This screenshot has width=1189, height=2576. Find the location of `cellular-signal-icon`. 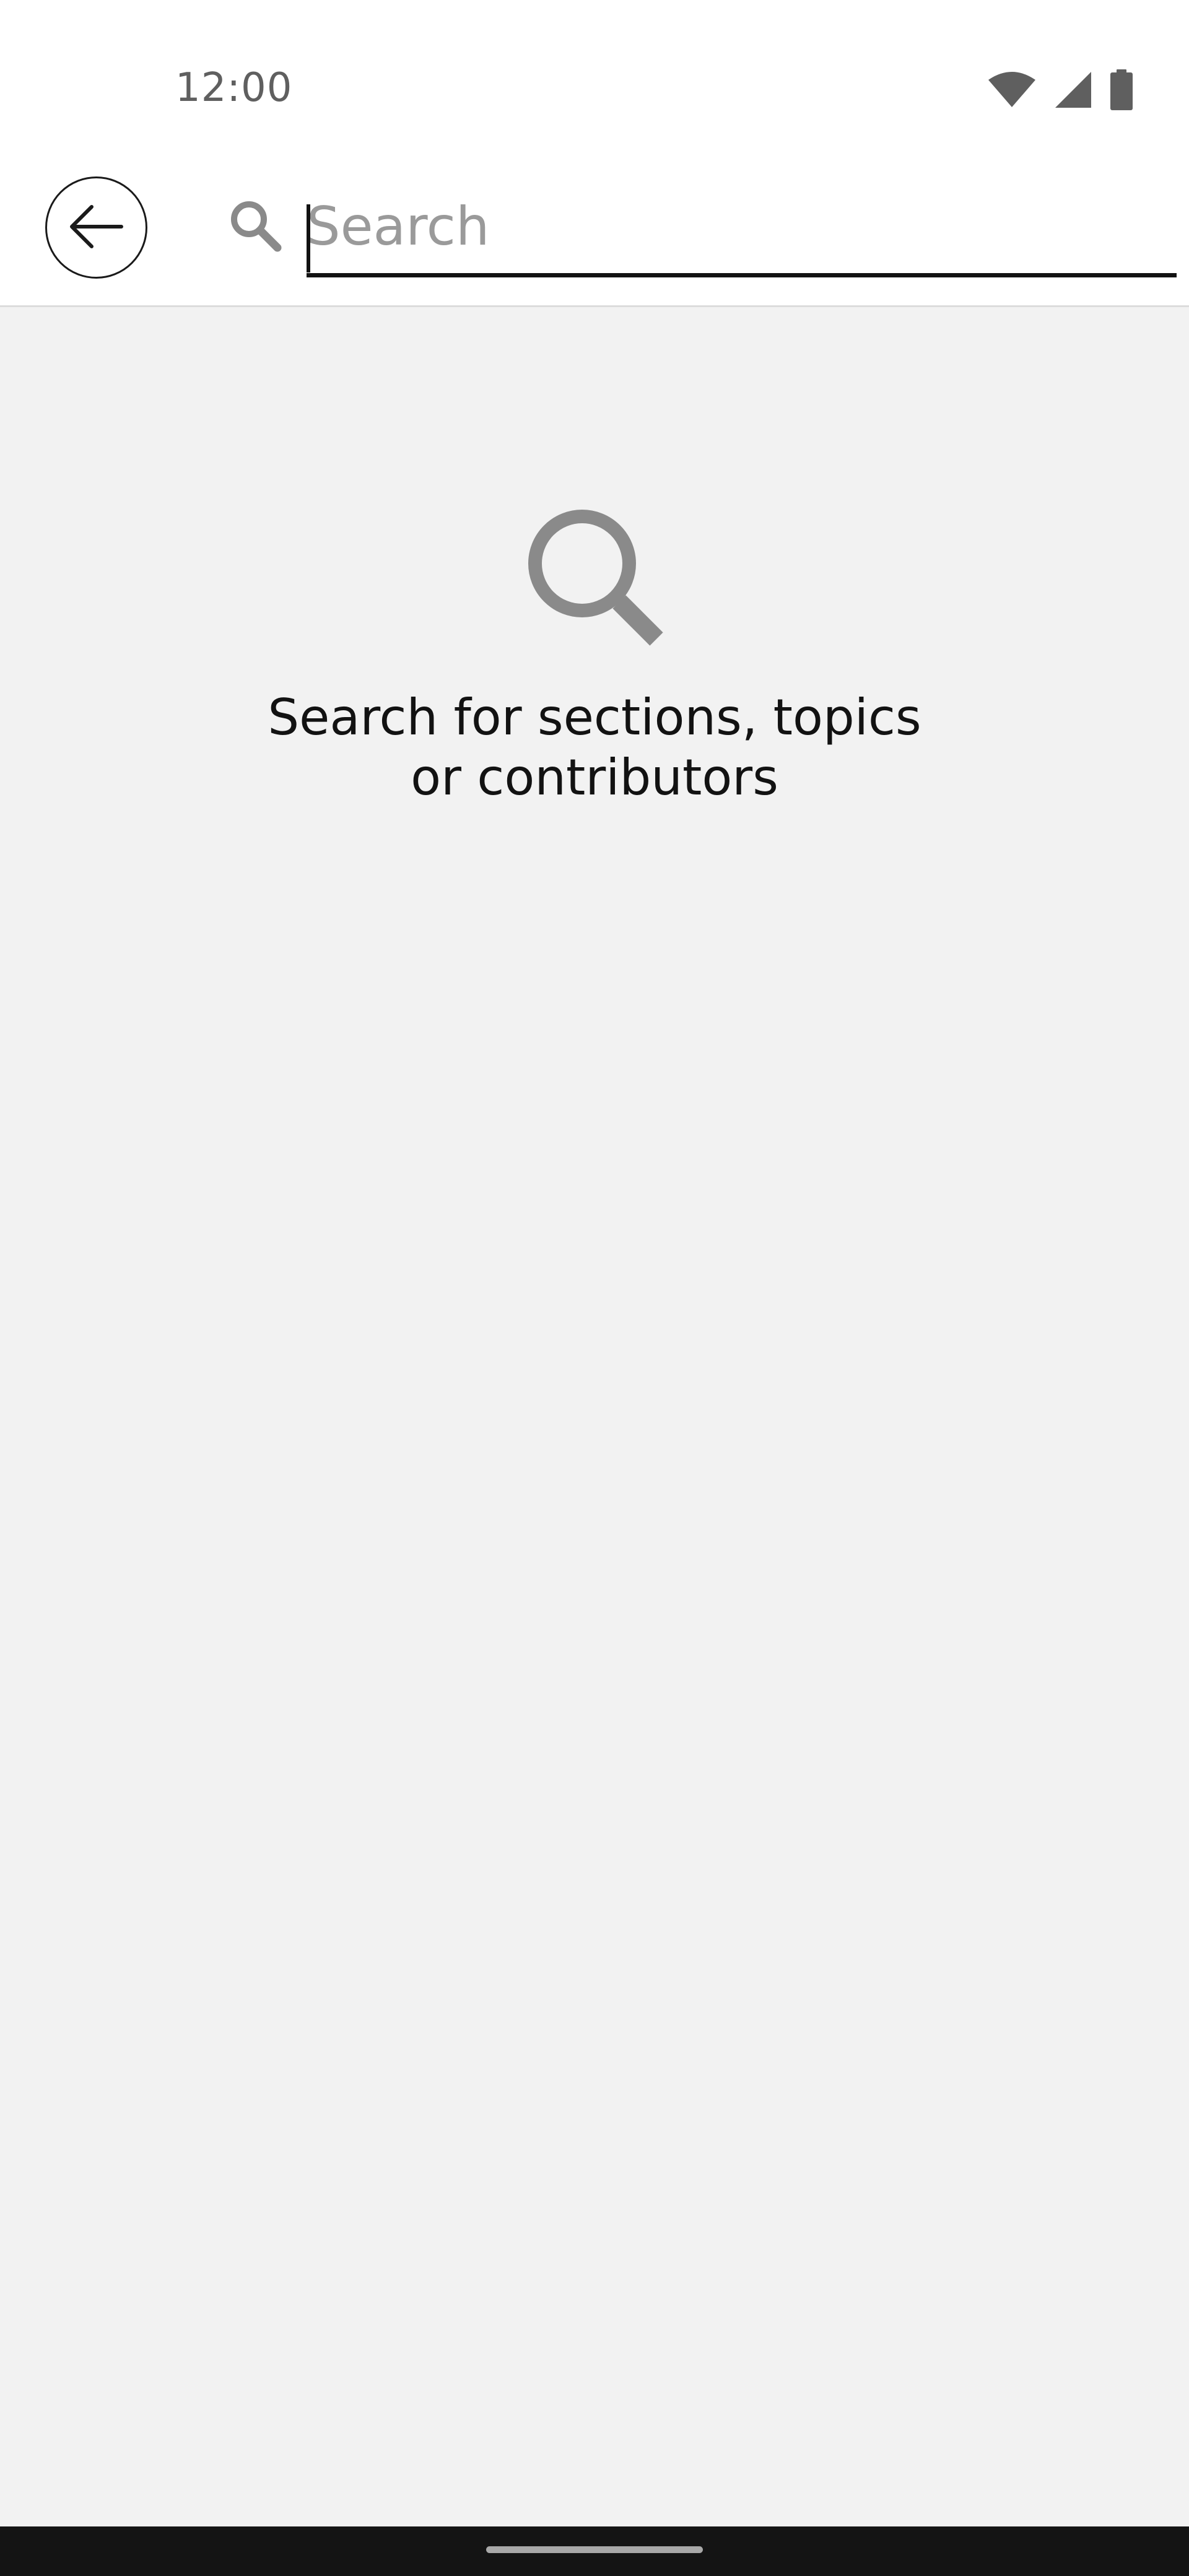

cellular-signal-icon is located at coordinates (1073, 90).